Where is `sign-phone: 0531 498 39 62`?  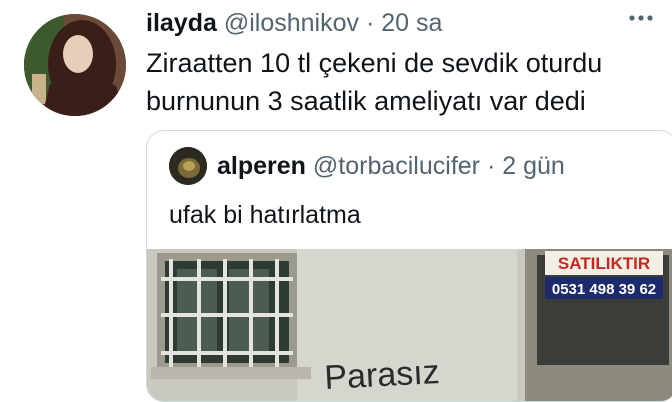
sign-phone: 0531 498 39 62 is located at coordinates (604, 289).